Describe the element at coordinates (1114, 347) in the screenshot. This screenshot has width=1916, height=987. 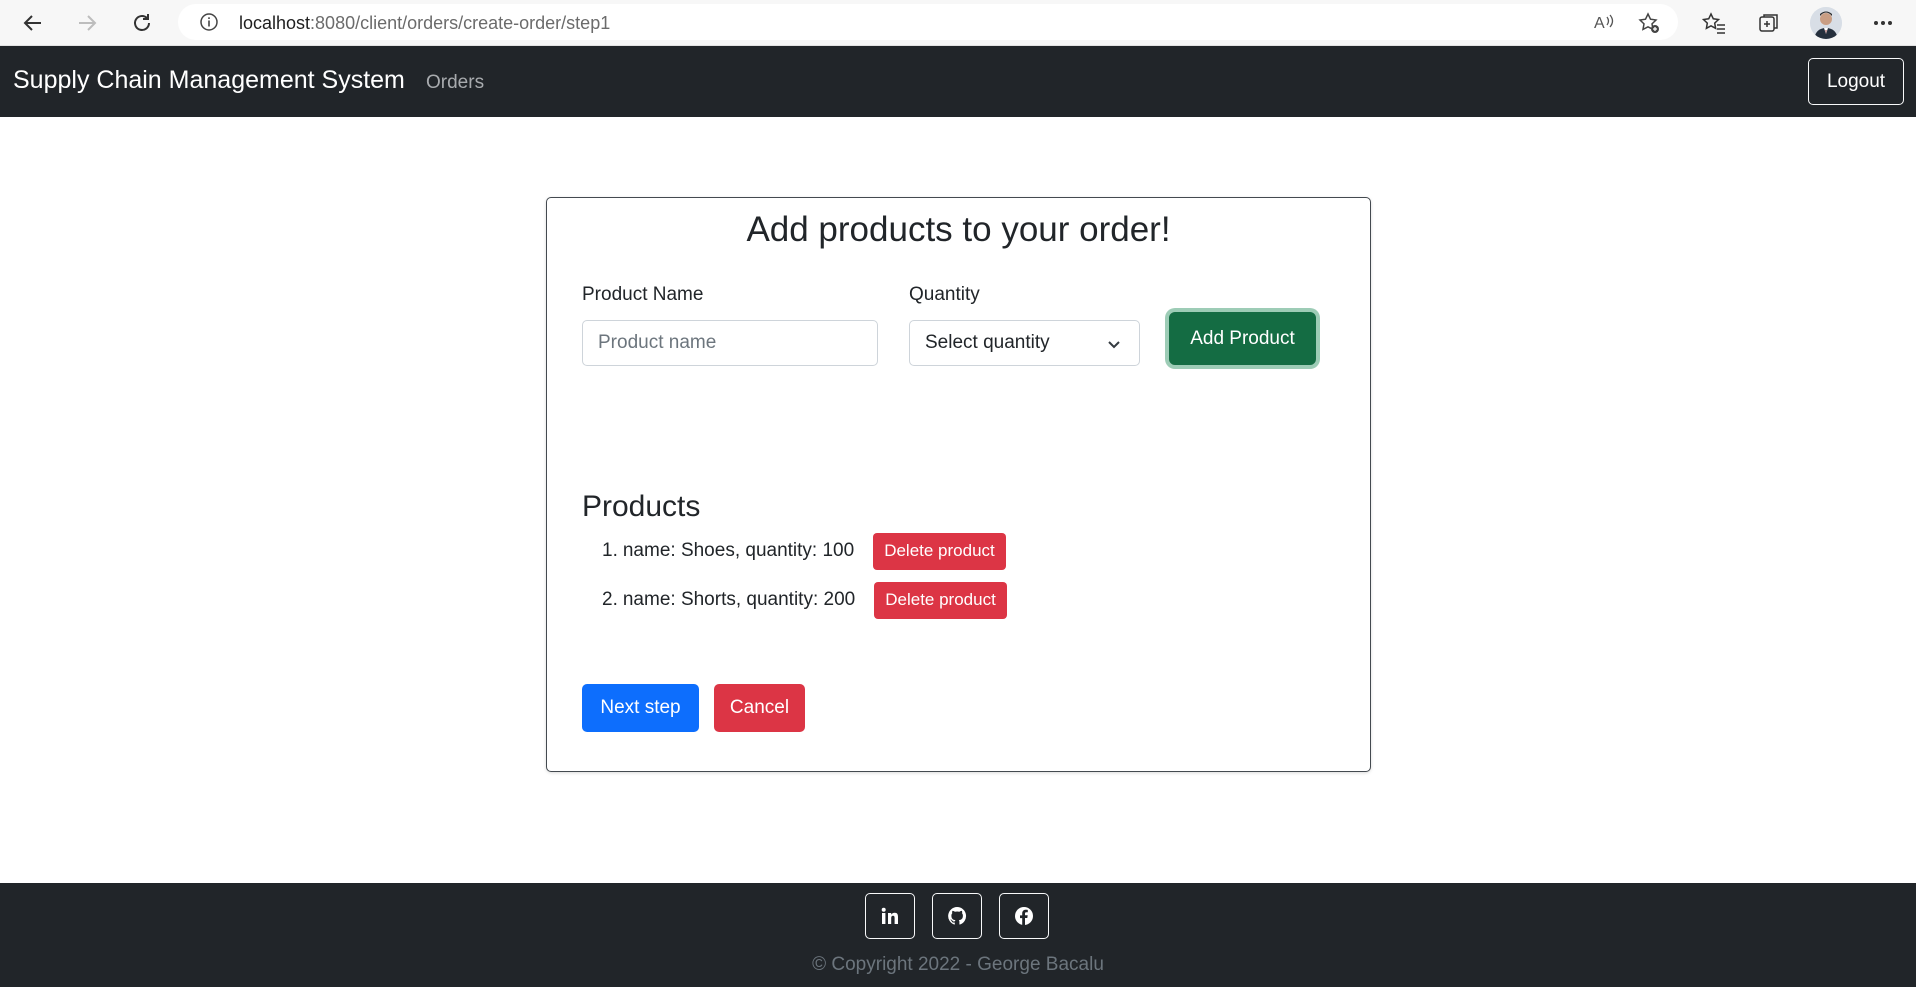
I see `chevron-down-icon` at that location.